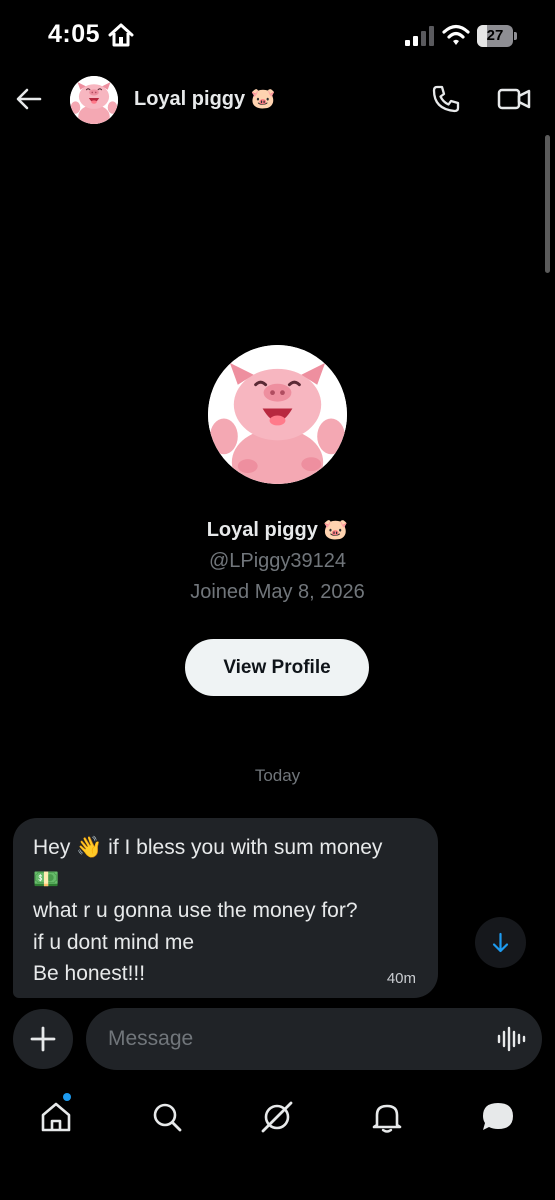 This screenshot has width=555, height=1200. Describe the element at coordinates (277, 1142) in the screenshot. I see `bottom-tab-bar` at that location.